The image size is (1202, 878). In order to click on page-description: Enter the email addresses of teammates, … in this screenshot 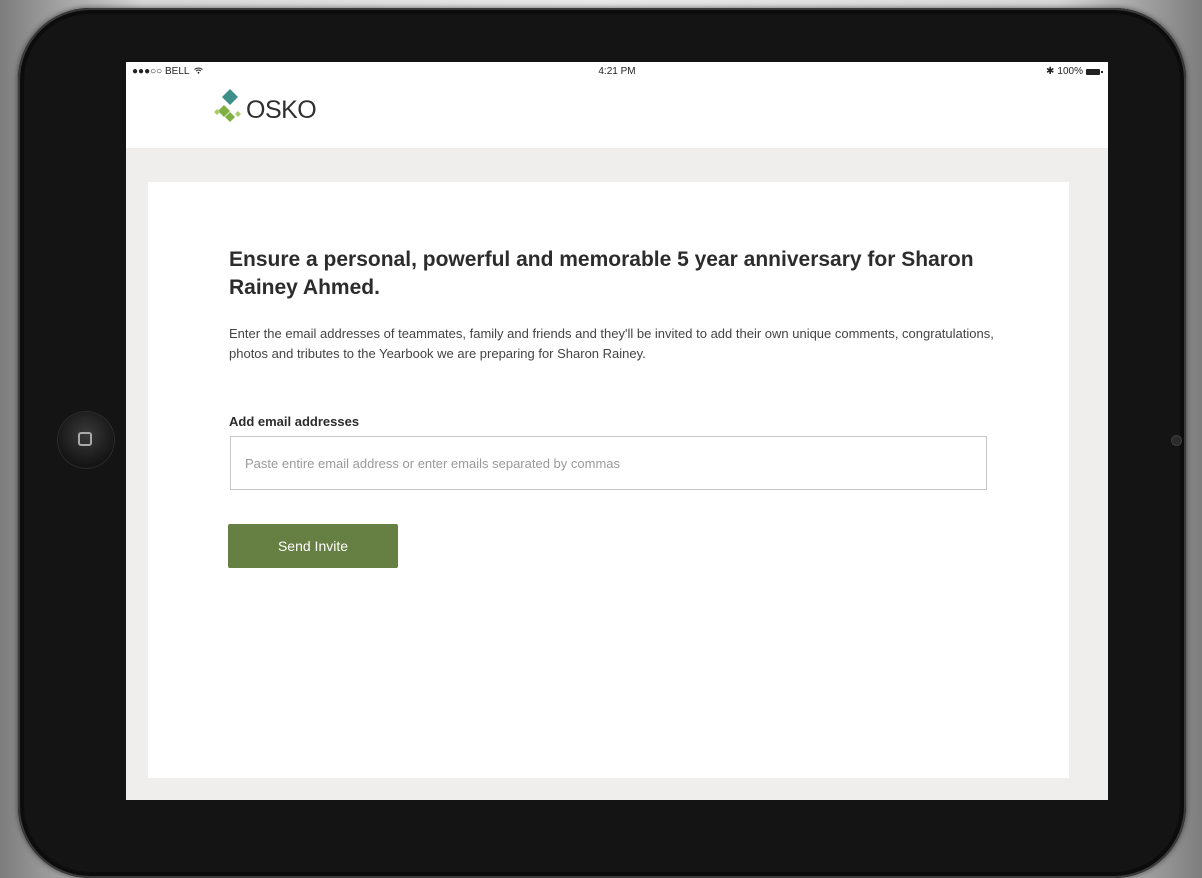, I will do `click(611, 343)`.